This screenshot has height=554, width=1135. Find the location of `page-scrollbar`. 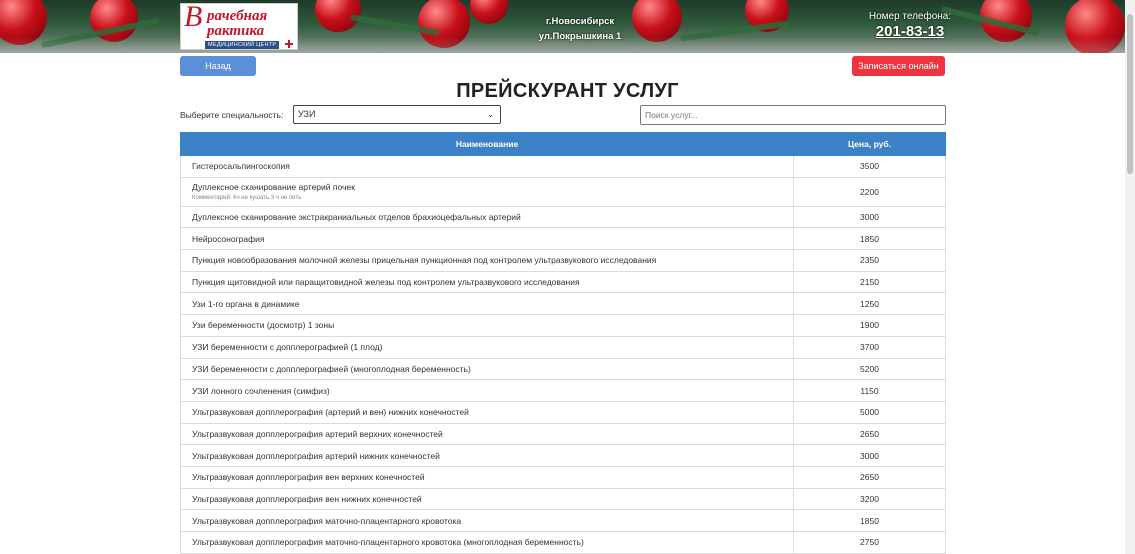

page-scrollbar is located at coordinates (1130, 277).